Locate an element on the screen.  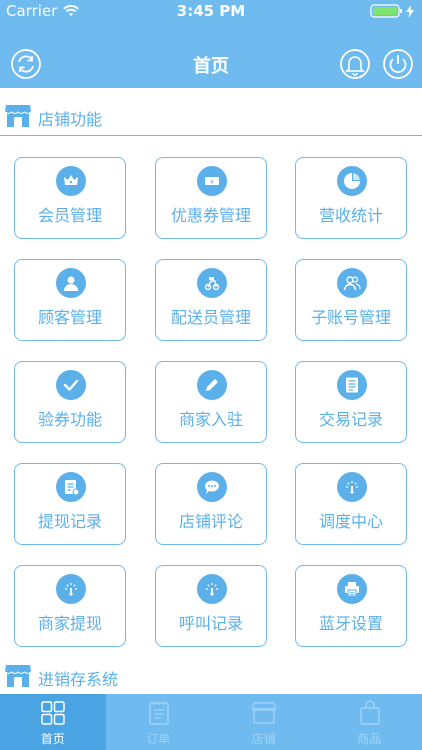
tile-label: 蓝牙设置 is located at coordinates (350, 623).